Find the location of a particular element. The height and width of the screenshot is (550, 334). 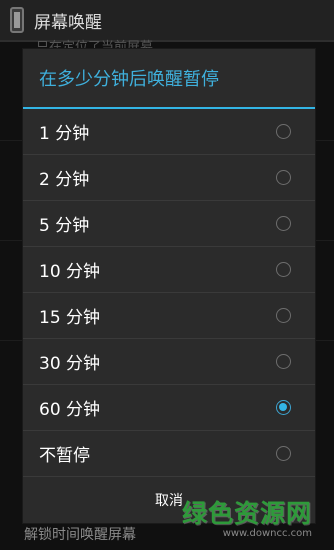

option-row-no-pause: 不暂停 is located at coordinates (169, 454).